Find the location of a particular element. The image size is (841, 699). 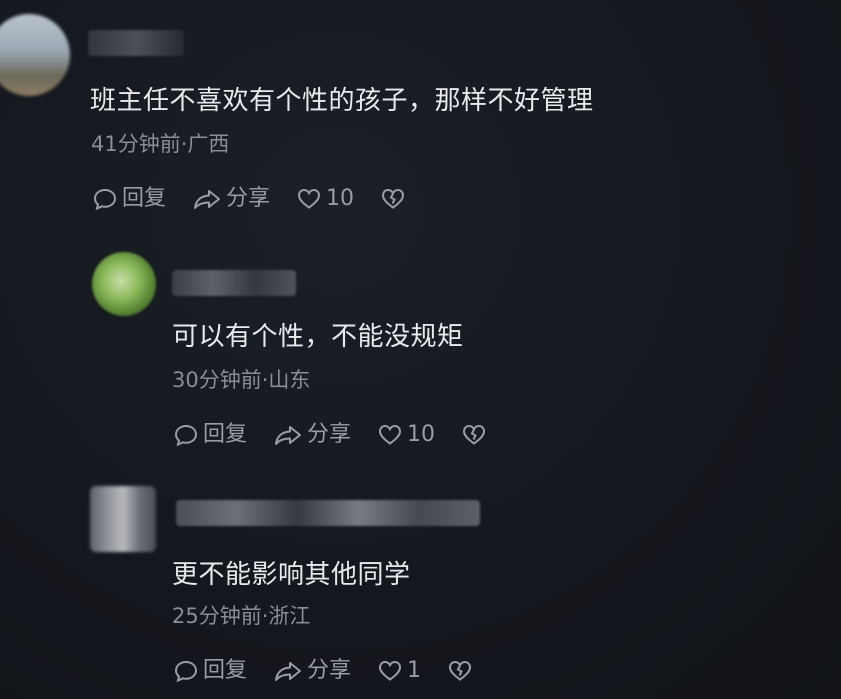

comment-text: 班主任不喜欢有个性的孩子，那样不好管理 is located at coordinates (342, 101).